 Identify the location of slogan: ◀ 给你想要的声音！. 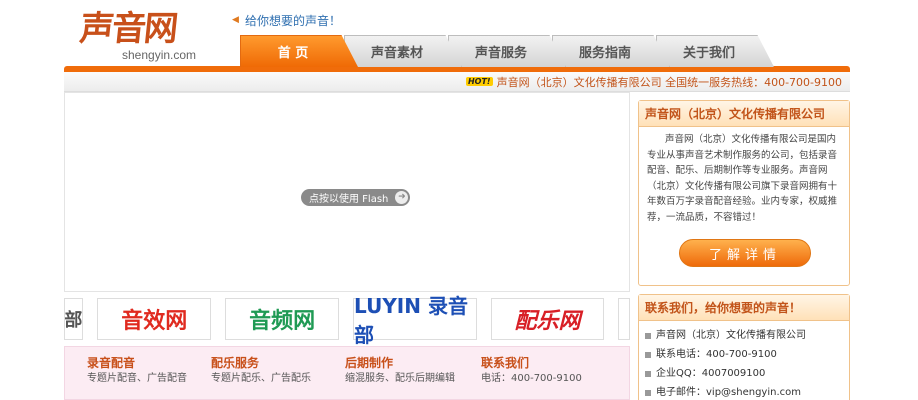
(286, 20).